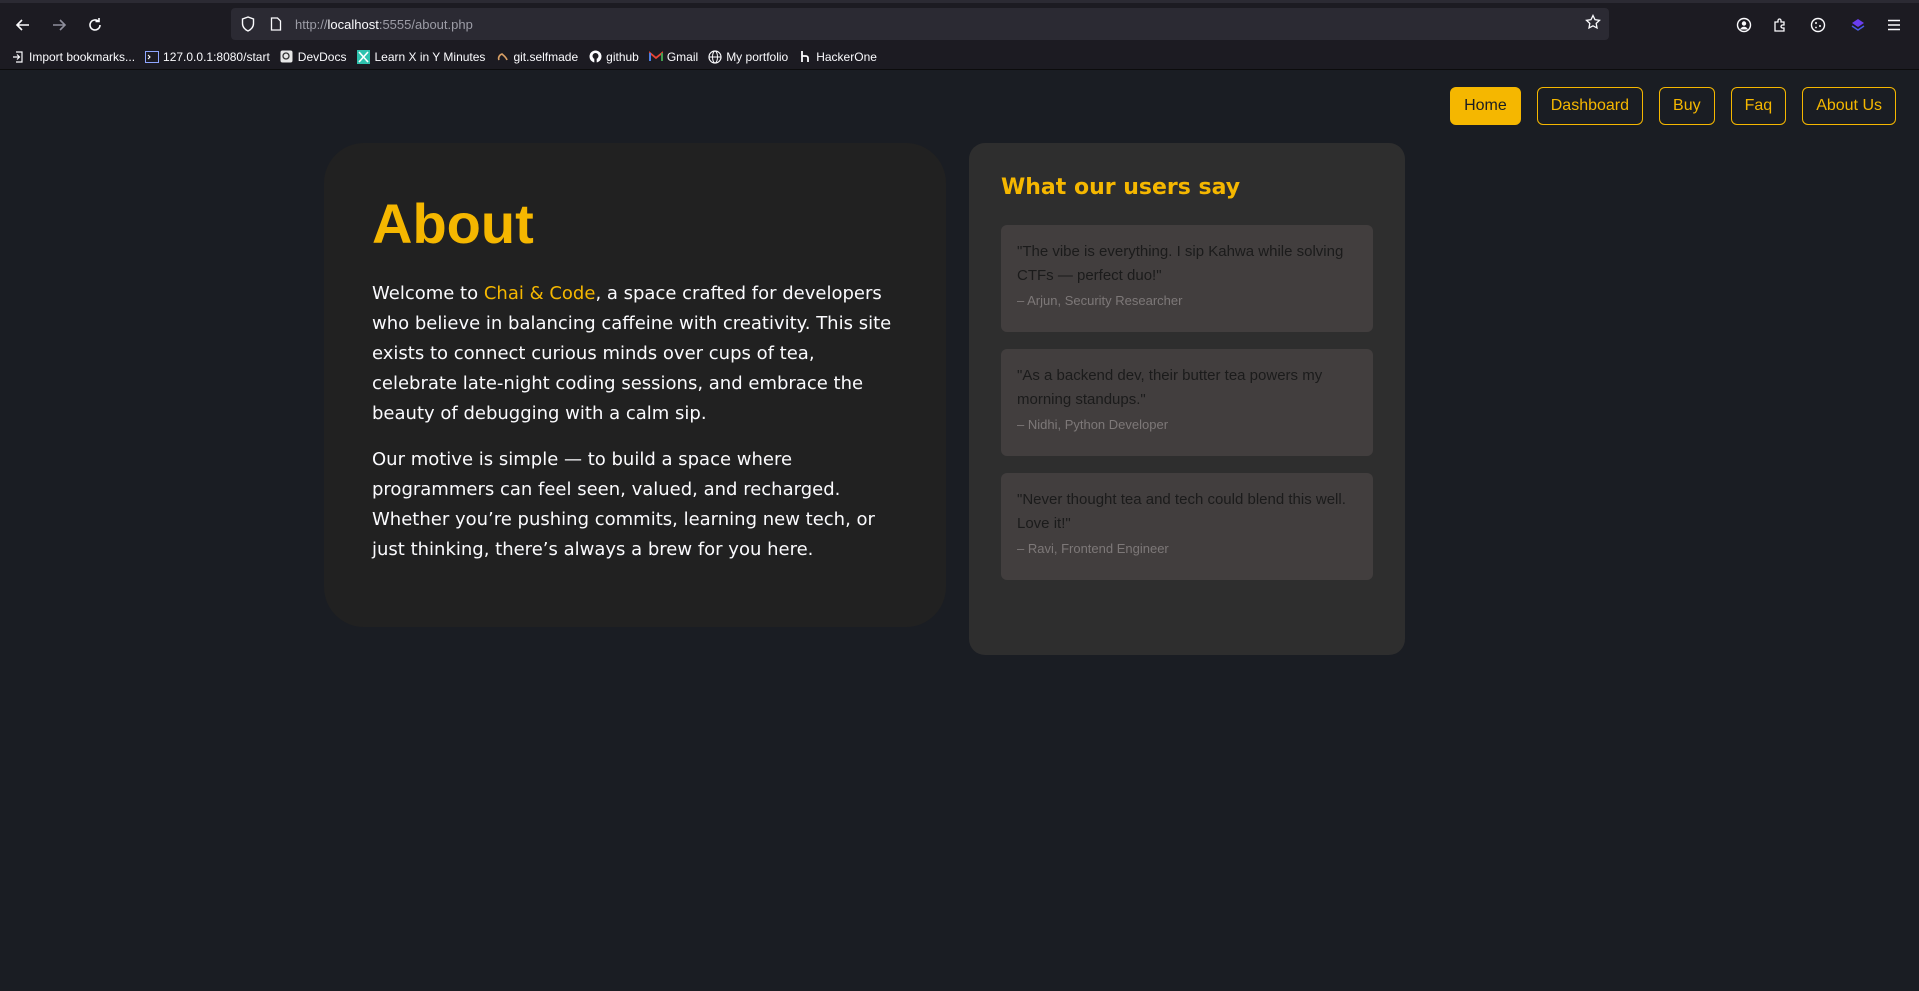  What do you see at coordinates (276, 24) in the screenshot?
I see `page-icon` at bounding box center [276, 24].